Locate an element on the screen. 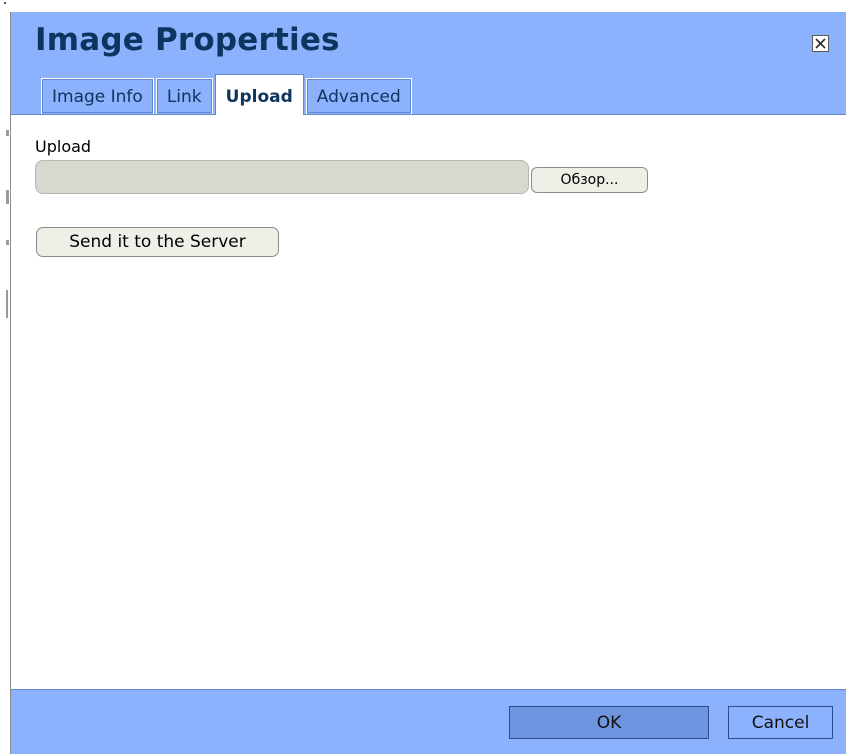 The image size is (846, 754). tab-upload: Upload is located at coordinates (259, 94).